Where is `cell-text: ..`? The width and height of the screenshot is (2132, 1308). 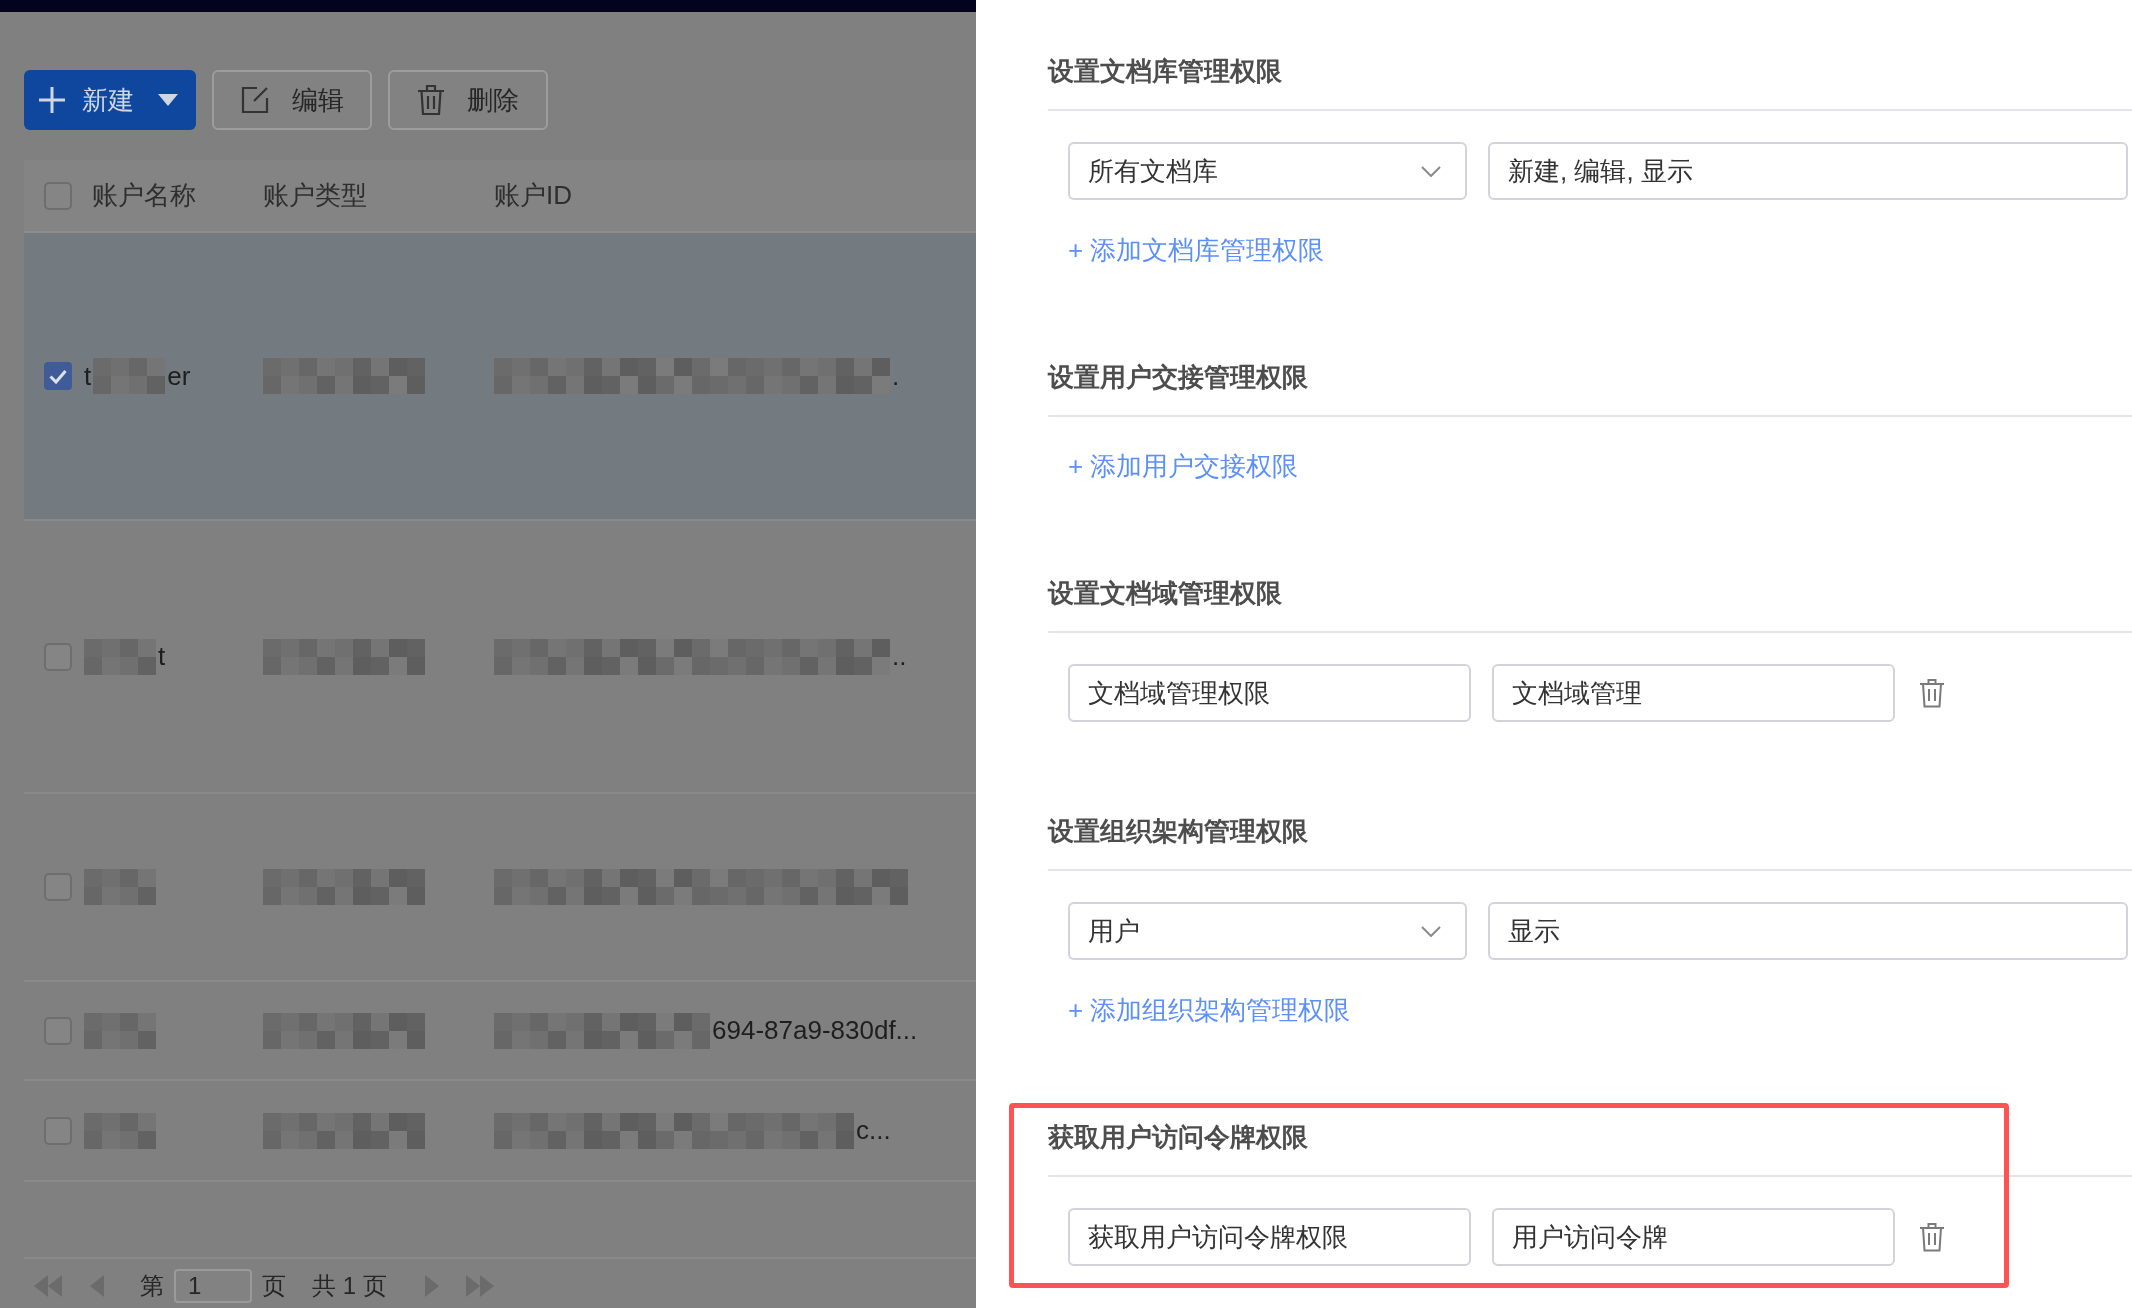 cell-text: .. is located at coordinates (899, 656).